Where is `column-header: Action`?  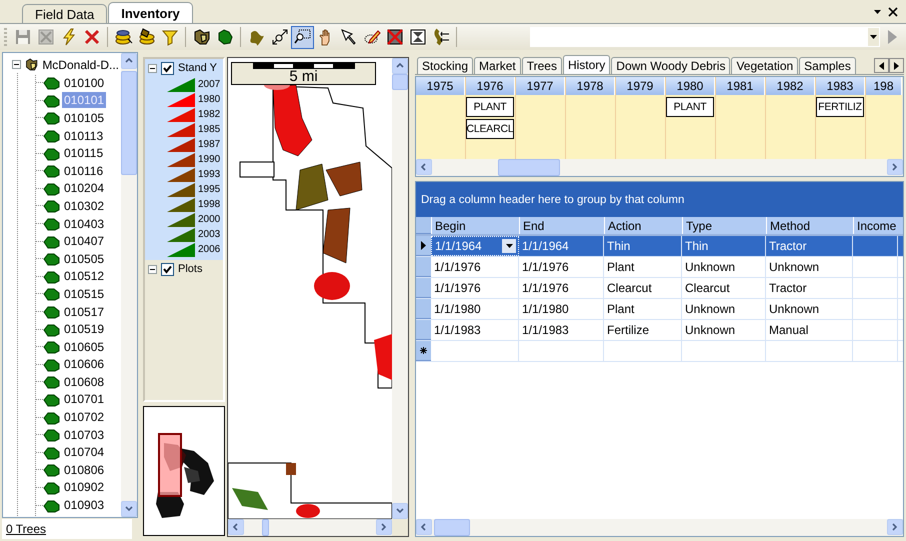 column-header: Action is located at coordinates (643, 225).